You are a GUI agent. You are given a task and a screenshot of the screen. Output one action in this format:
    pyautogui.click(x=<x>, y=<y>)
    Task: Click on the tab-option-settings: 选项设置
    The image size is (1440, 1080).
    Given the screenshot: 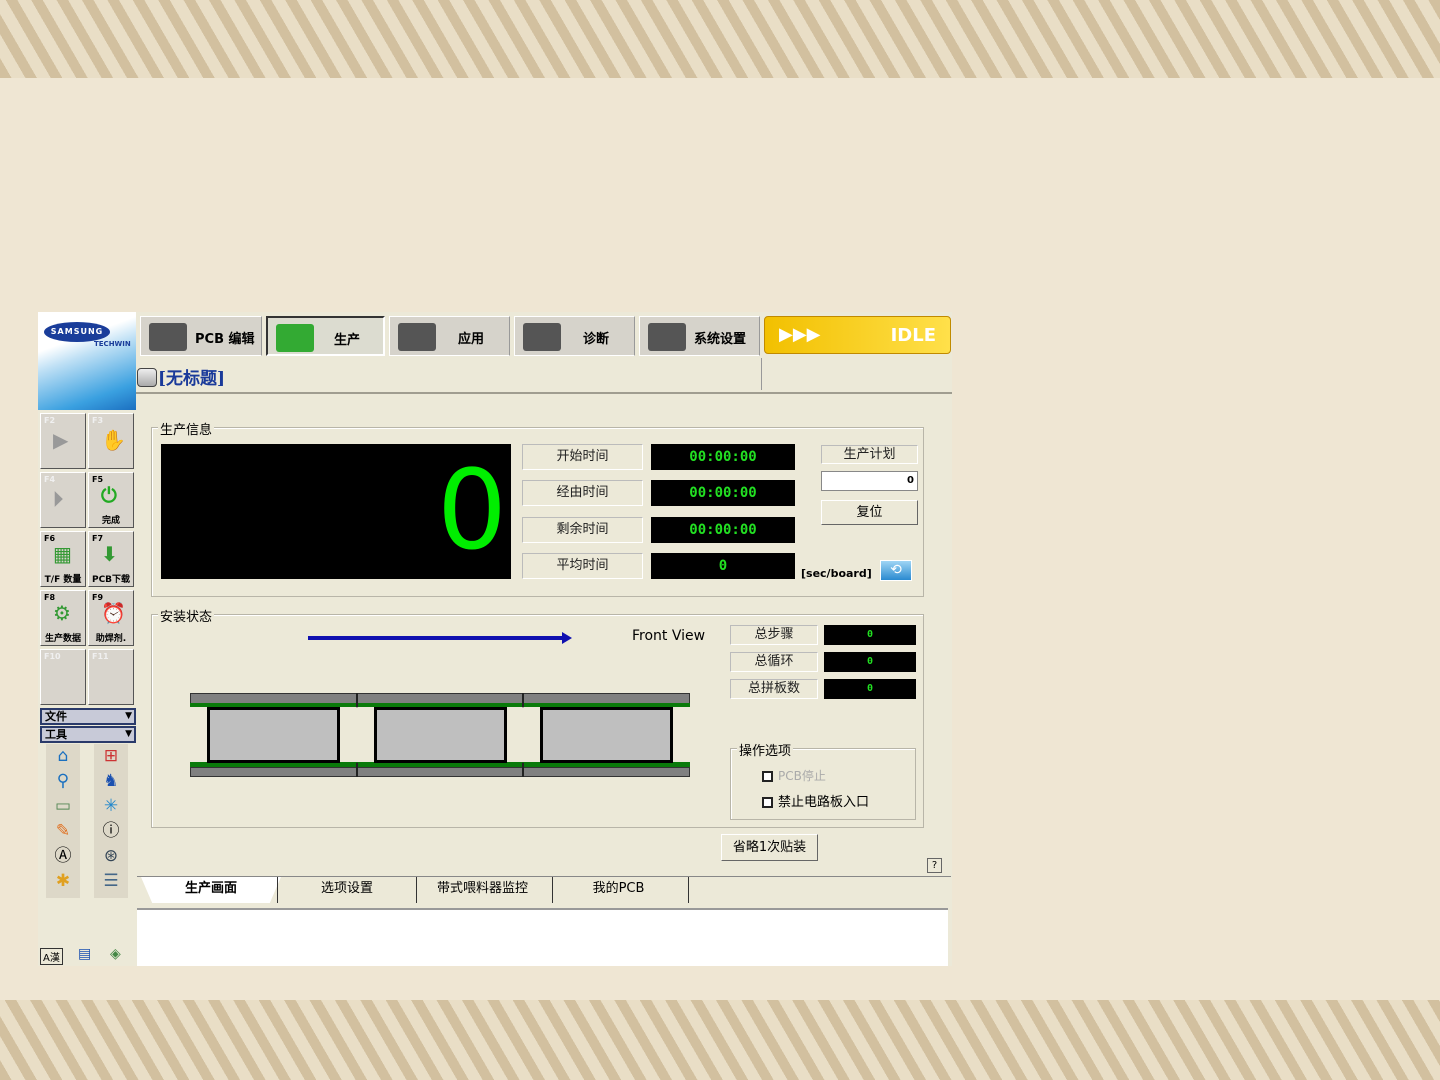 What is the action you would take?
    pyautogui.click(x=347, y=890)
    